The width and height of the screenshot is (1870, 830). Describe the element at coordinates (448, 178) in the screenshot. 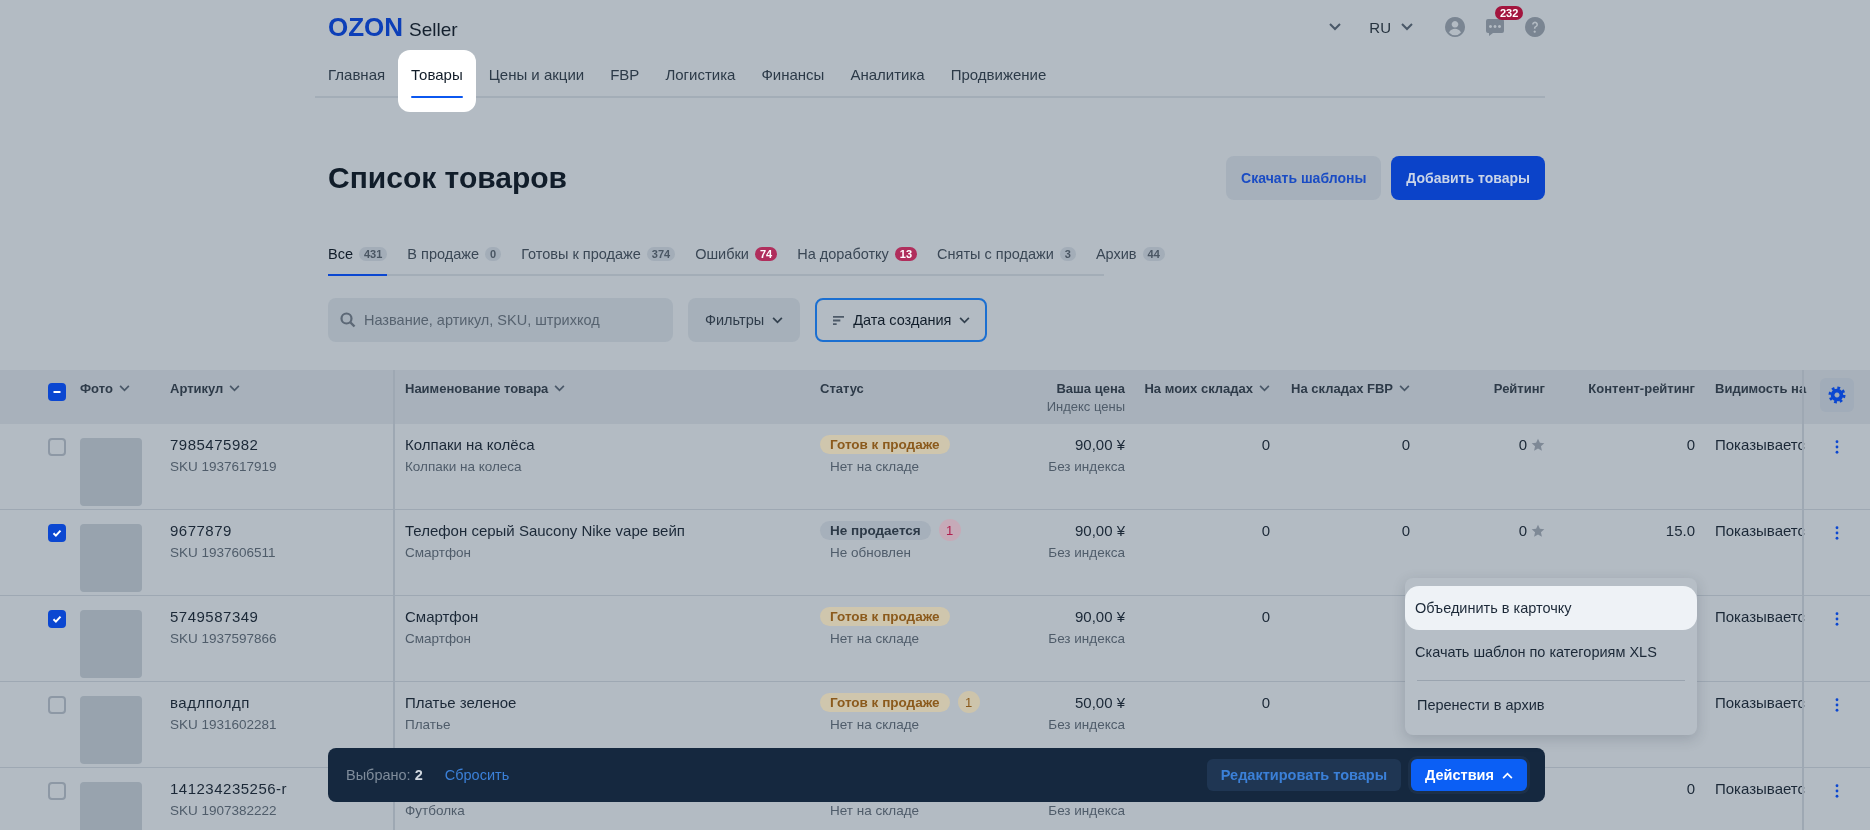

I see `page-title: Список товаров` at that location.